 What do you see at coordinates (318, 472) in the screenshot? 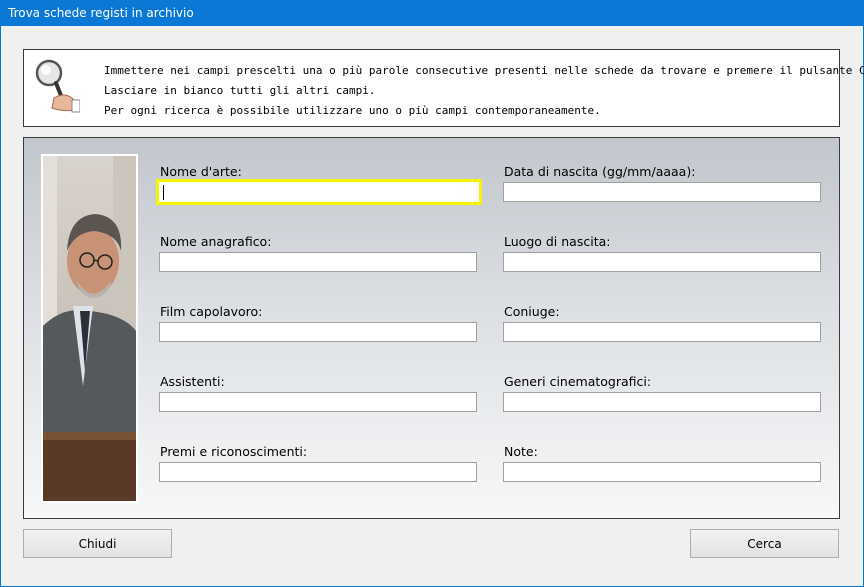
I see `premi-input` at bounding box center [318, 472].